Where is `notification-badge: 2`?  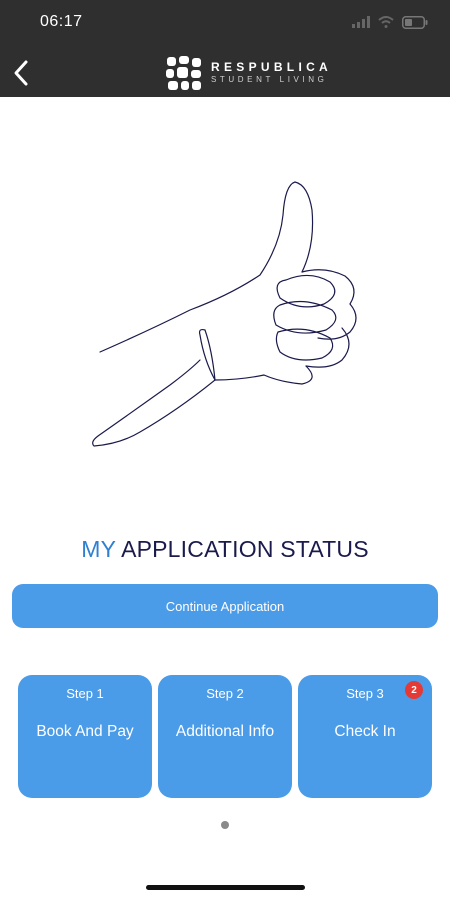
notification-badge: 2 is located at coordinates (414, 690).